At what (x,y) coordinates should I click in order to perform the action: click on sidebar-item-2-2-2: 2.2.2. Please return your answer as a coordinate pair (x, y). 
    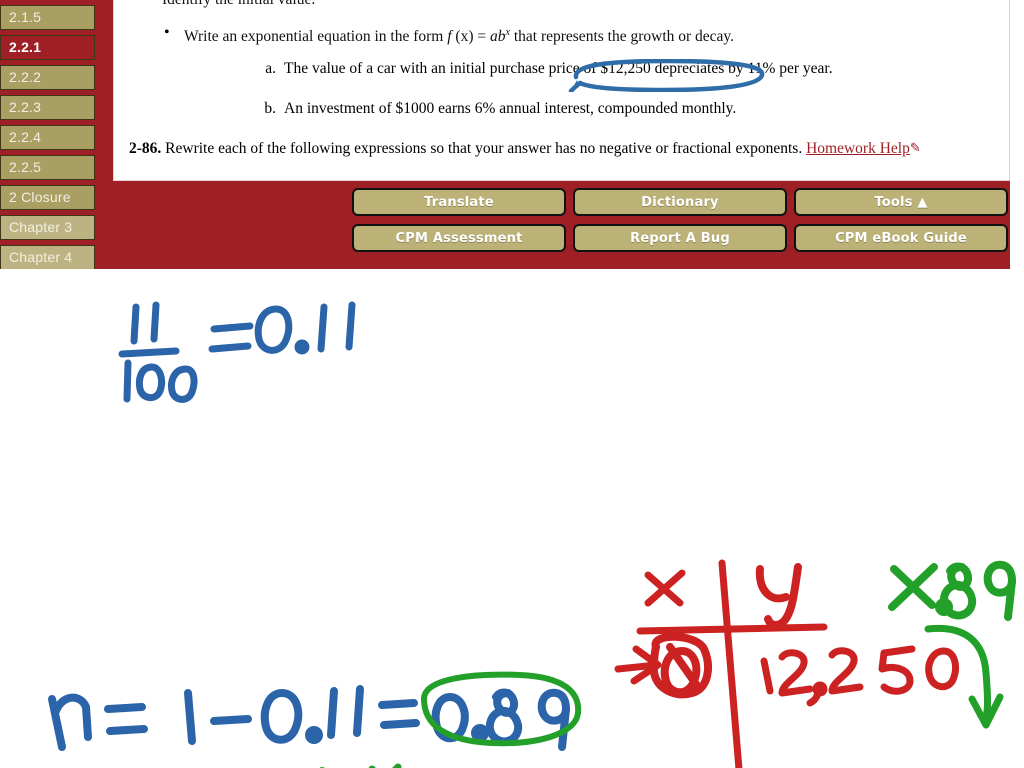
    Looking at the image, I should click on (47, 77).